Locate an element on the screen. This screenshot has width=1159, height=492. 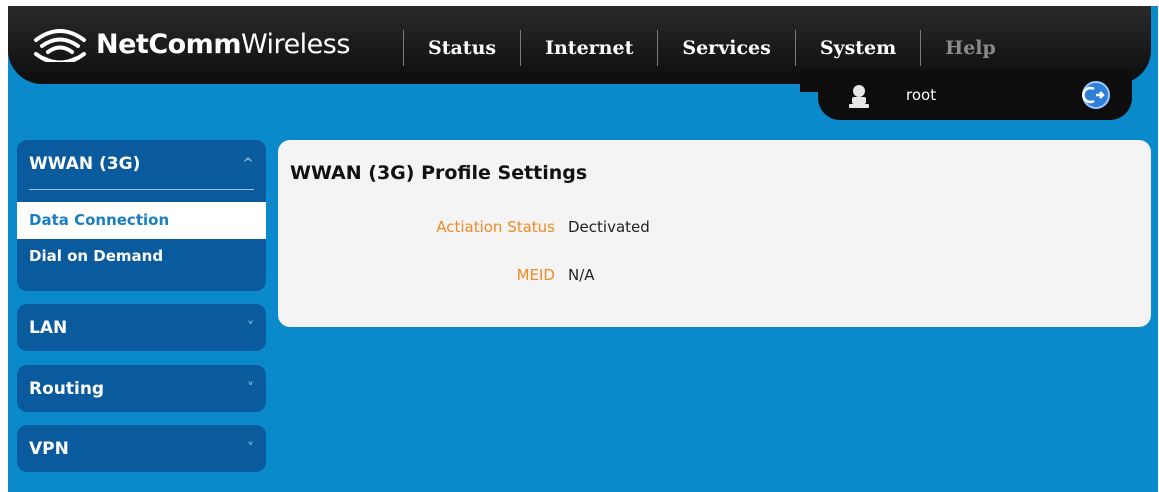
sidebar-item-dial-on-demand: Dial on Demand is located at coordinates (141, 256).